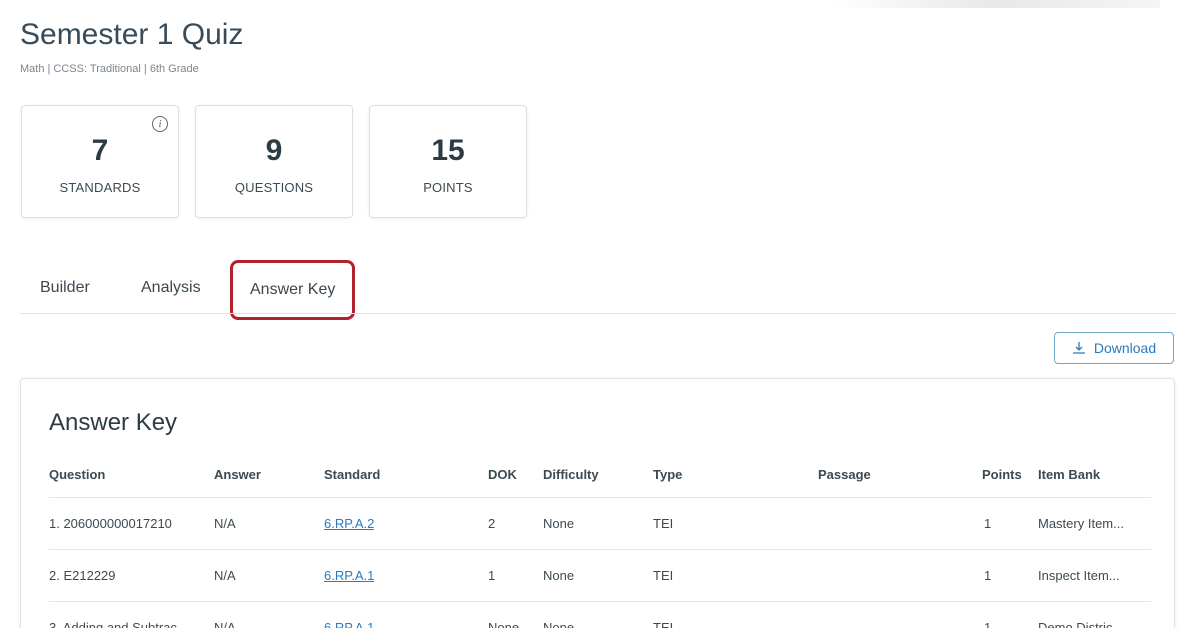  What do you see at coordinates (113, 422) in the screenshot?
I see `answer-key-title: Answer Key` at bounding box center [113, 422].